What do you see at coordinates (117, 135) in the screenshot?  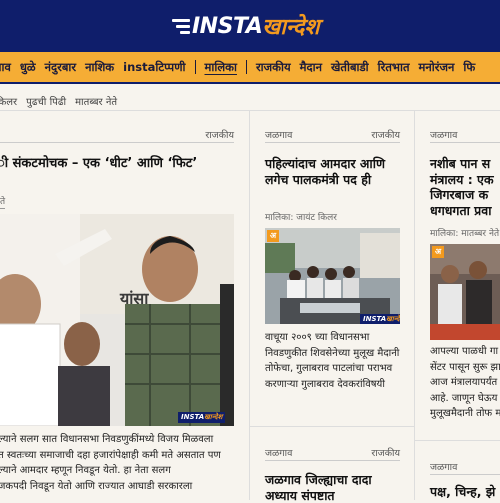 I see `main-article-meta: राजकीय` at bounding box center [117, 135].